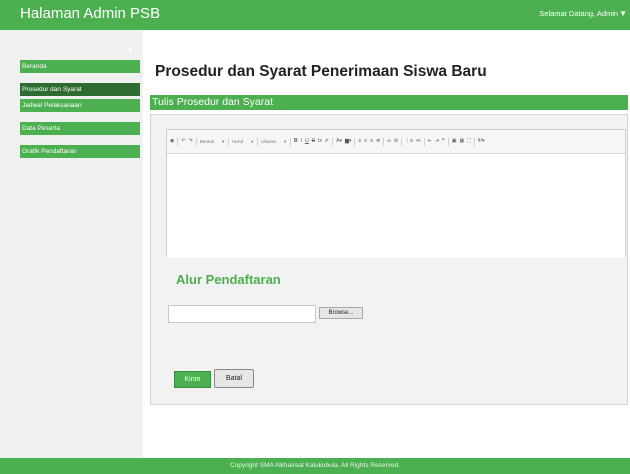 The height and width of the screenshot is (474, 630). What do you see at coordinates (191, 141) in the screenshot?
I see `redo-icon: ↷` at bounding box center [191, 141].